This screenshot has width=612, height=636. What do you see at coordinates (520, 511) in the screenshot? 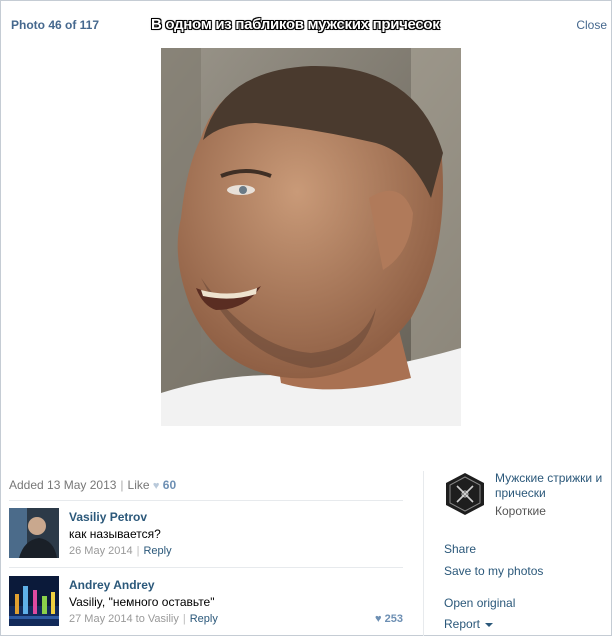
I see `album-link: Короткие` at bounding box center [520, 511].